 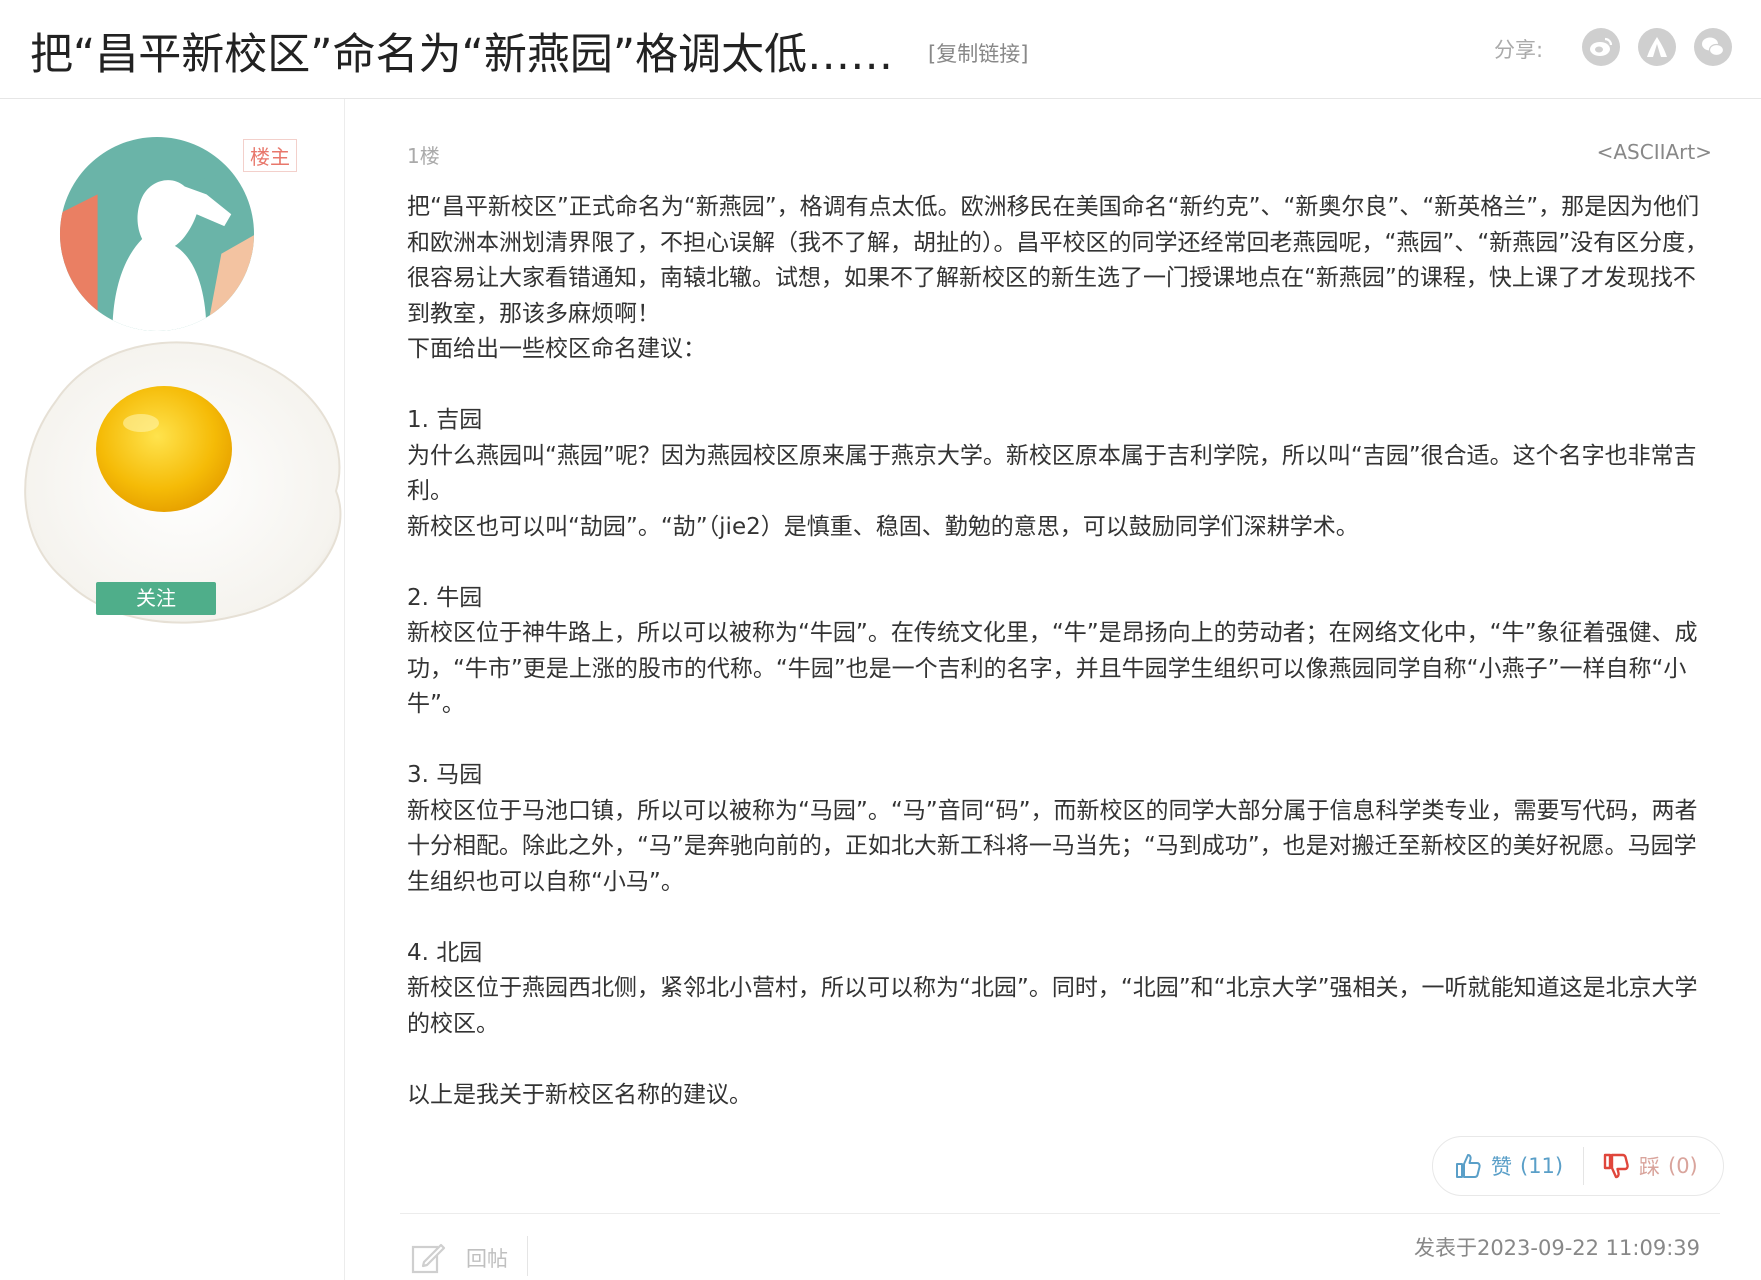 What do you see at coordinates (1060, 1213) in the screenshot?
I see `footer-divider` at bounding box center [1060, 1213].